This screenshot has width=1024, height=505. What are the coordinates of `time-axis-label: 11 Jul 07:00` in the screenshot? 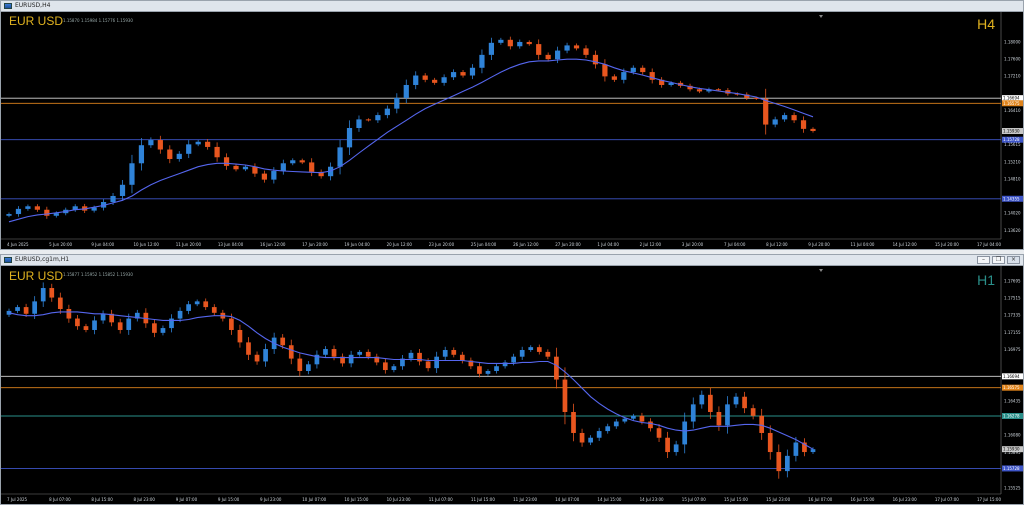 It's located at (441, 499).